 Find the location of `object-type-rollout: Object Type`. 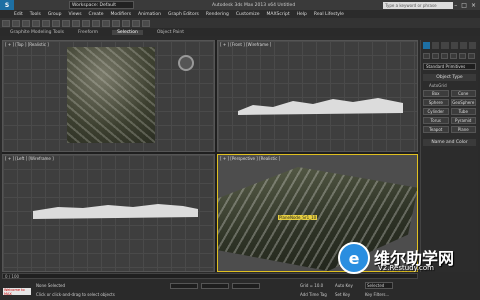

object-type-rollout: Object Type is located at coordinates (449, 77).